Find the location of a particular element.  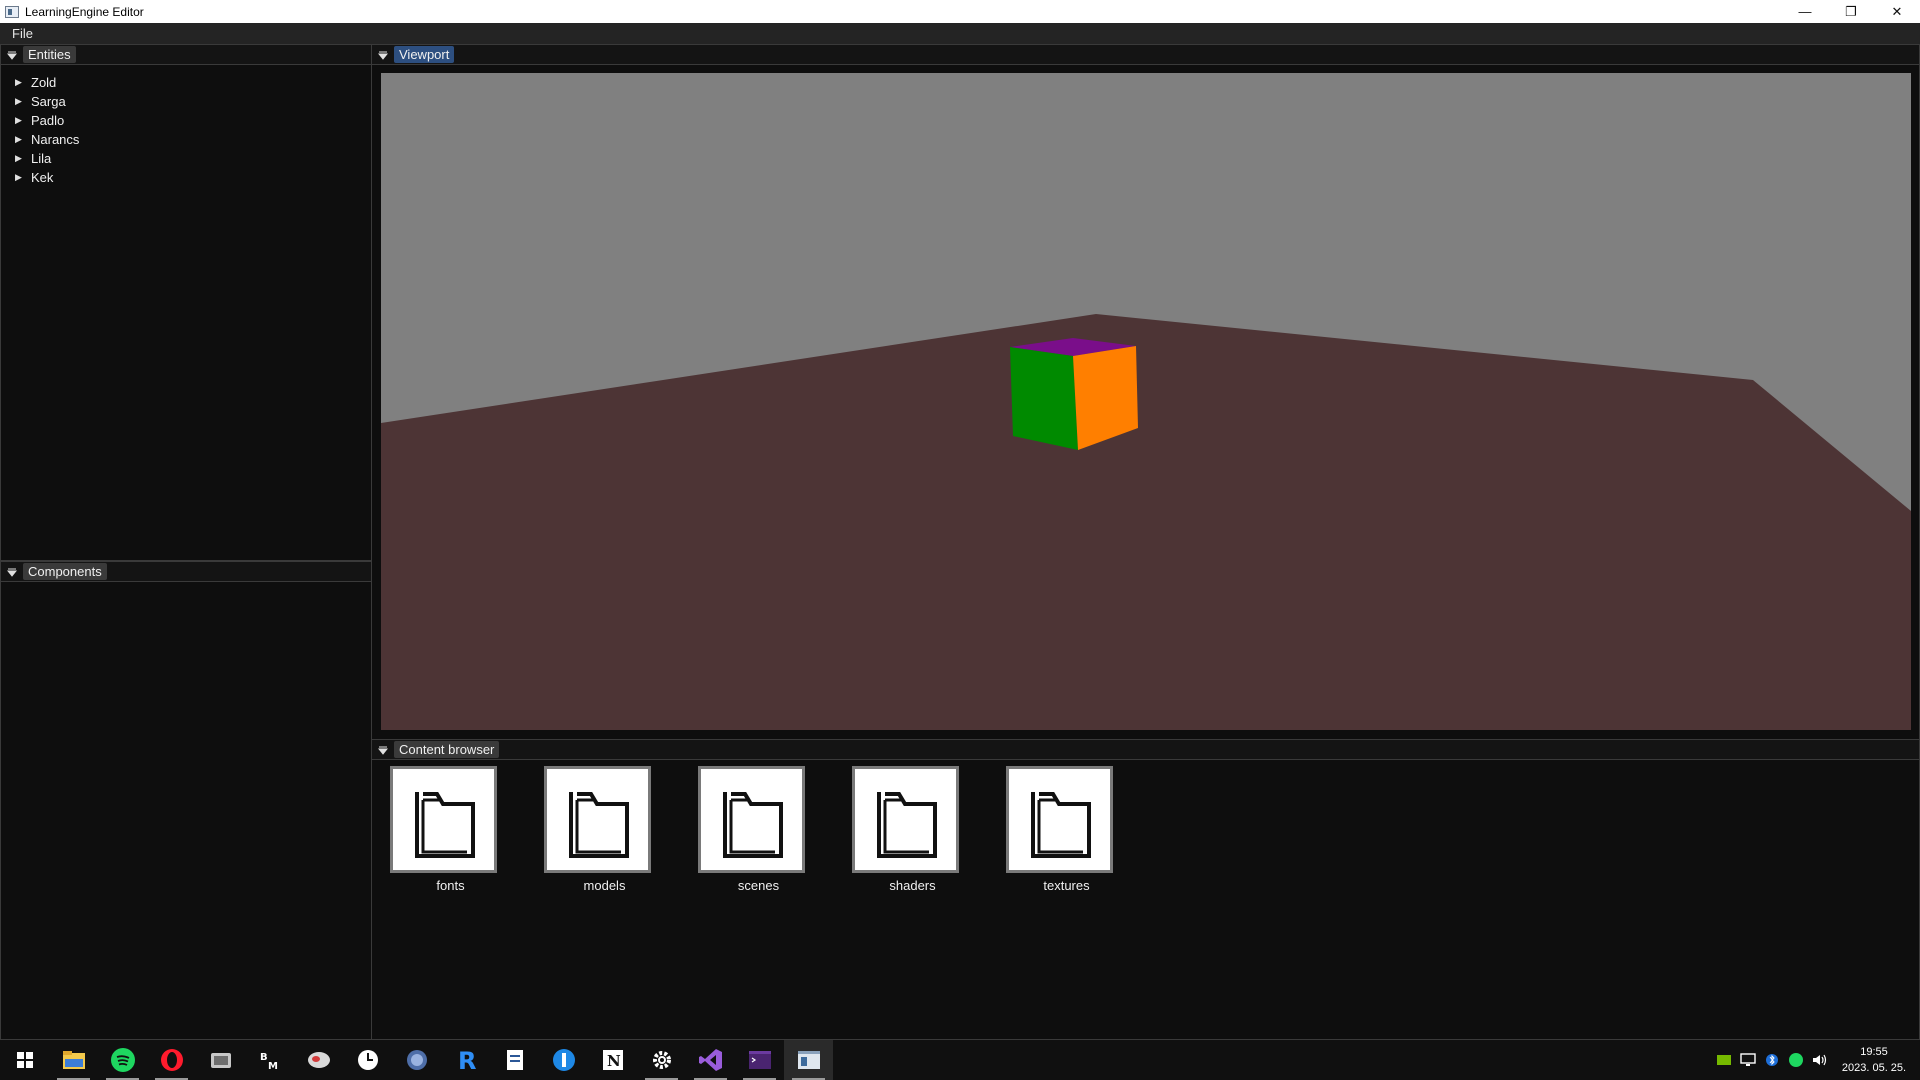

tab-viewport: Viewport is located at coordinates (424, 54).